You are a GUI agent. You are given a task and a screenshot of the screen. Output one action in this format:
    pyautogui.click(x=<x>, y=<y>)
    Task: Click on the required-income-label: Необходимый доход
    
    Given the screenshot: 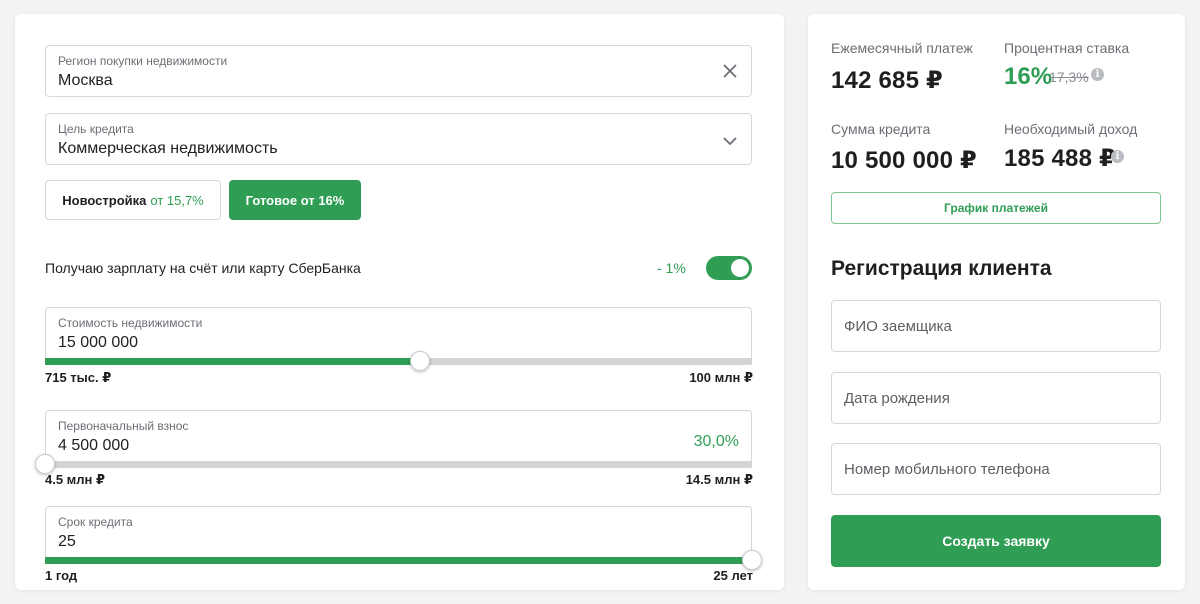 What is the action you would take?
    pyautogui.click(x=1071, y=129)
    